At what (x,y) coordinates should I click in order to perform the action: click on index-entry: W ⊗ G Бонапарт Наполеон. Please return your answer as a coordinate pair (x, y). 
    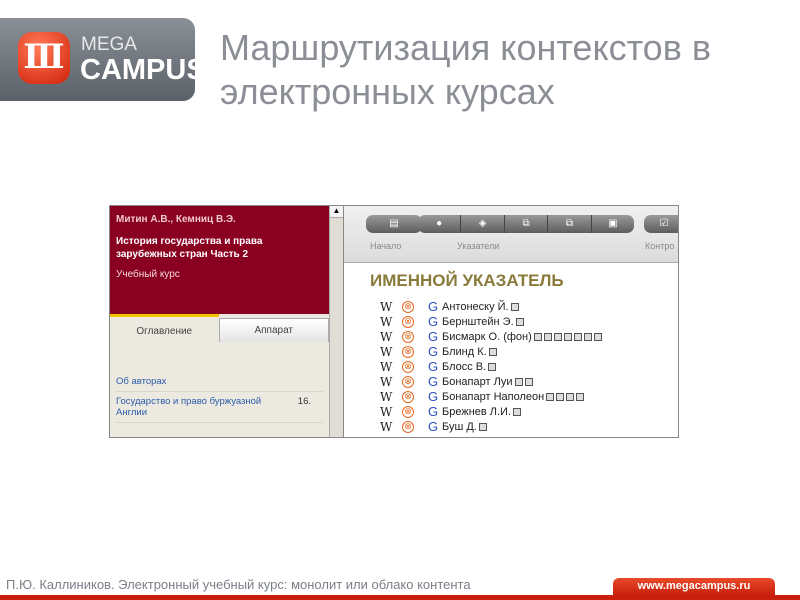
    Looking at the image, I should click on (529, 396).